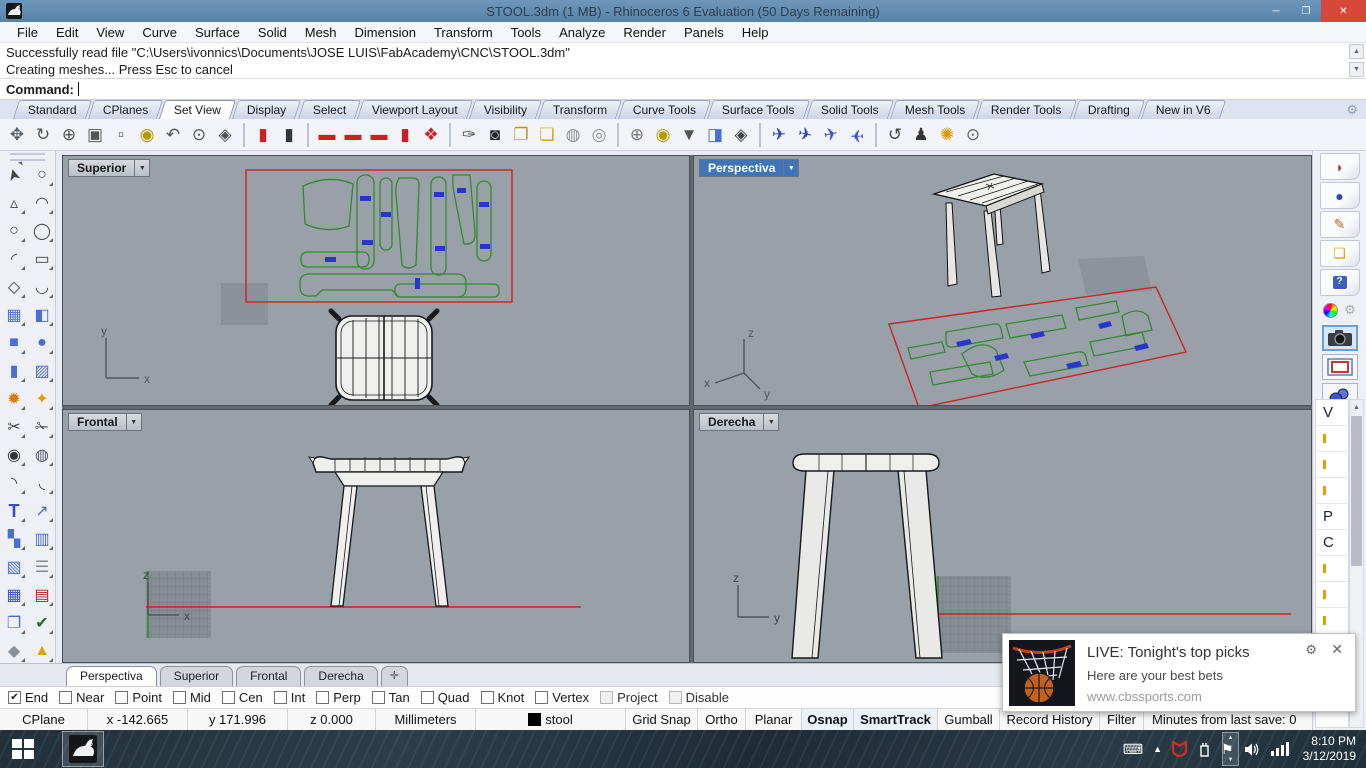 This screenshot has width=1366, height=768. I want to click on save-view-icon: ❐, so click(521, 135).